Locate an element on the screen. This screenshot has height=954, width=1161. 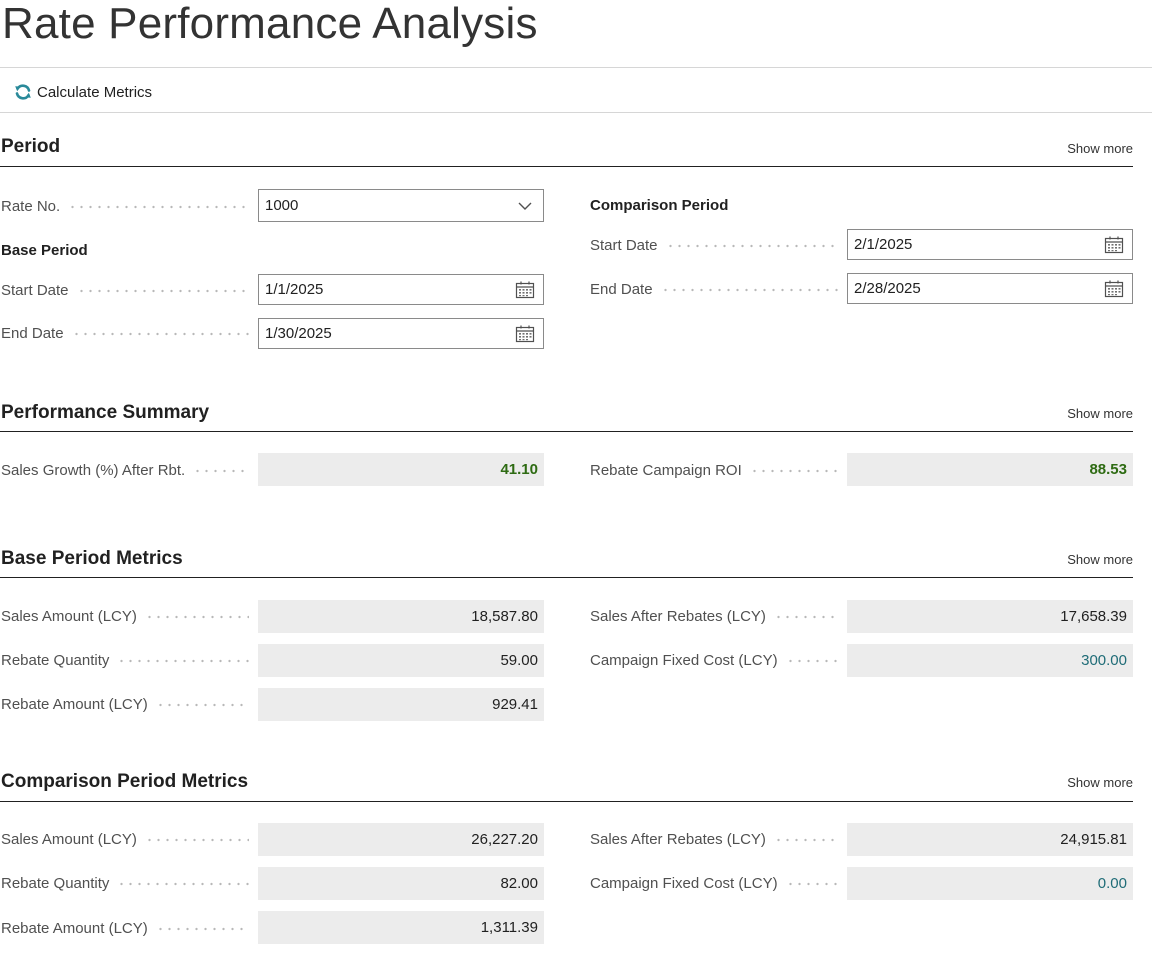
base-sales-amount-value: 18,587.80 is located at coordinates (401, 616).